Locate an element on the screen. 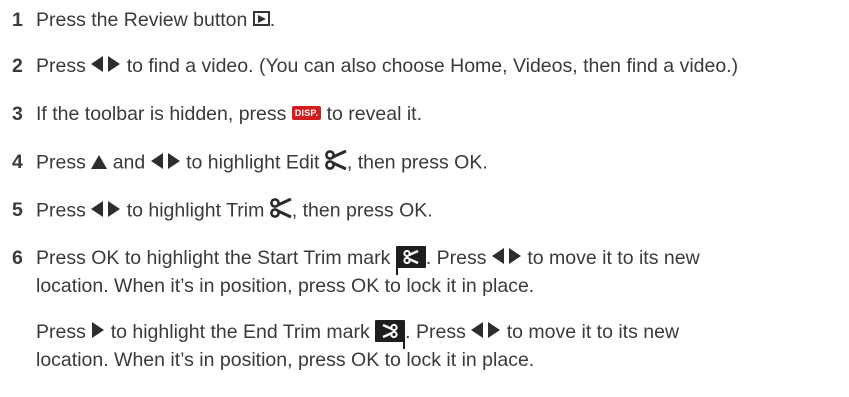  step-number: 2 is located at coordinates (17, 66).